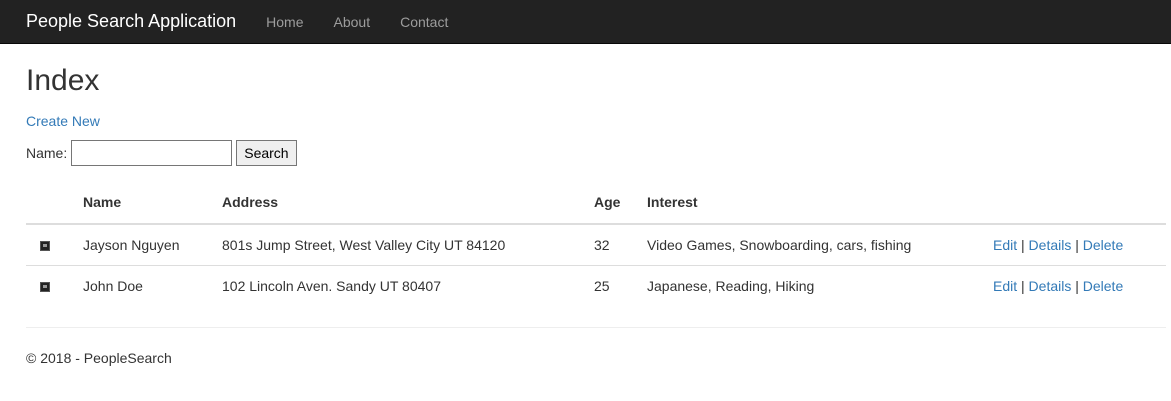 The height and width of the screenshot is (401, 1171). I want to click on header-age: Age, so click(620, 202).